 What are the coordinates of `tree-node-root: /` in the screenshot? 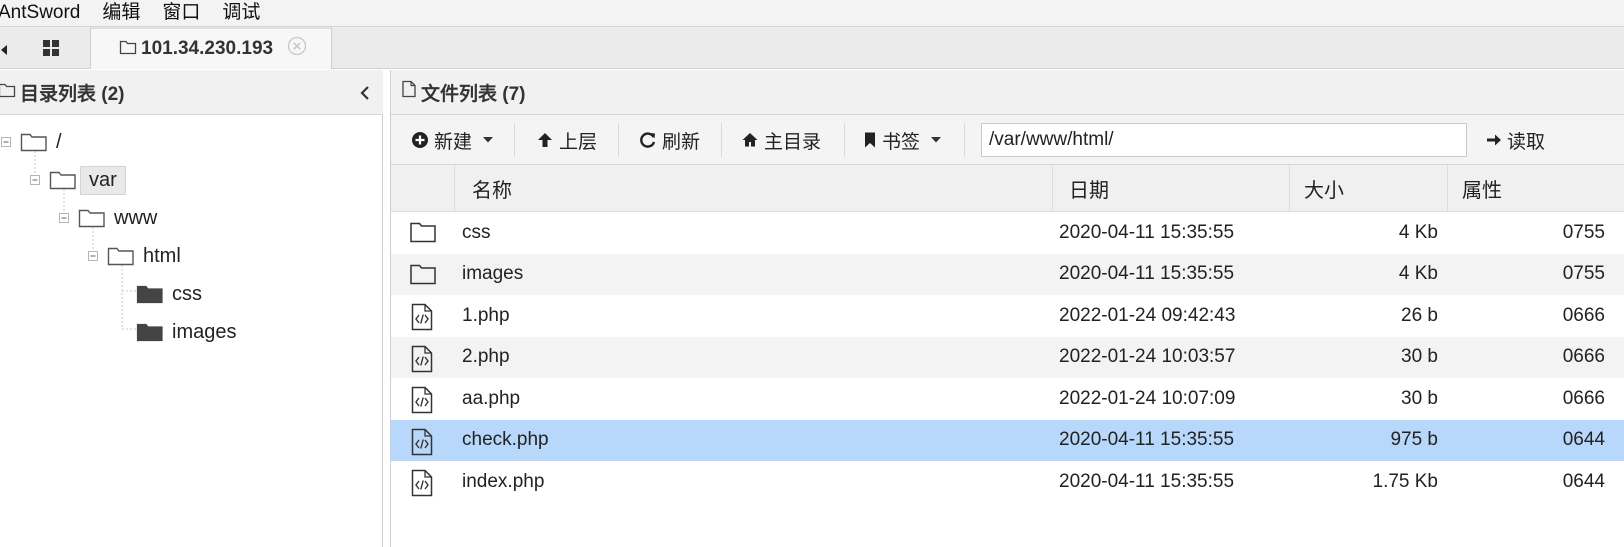 It's located at (35, 142).